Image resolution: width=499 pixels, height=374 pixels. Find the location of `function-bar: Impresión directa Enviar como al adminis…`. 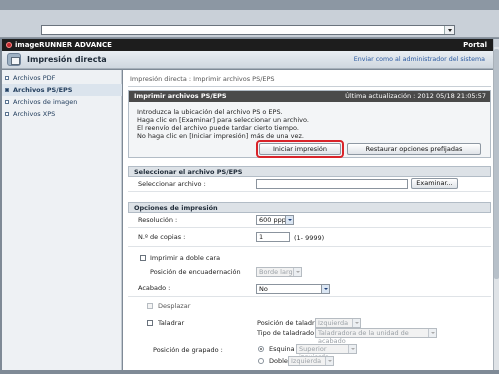

function-bar: Impresión directa Enviar como al adminis… is located at coordinates (247, 60).